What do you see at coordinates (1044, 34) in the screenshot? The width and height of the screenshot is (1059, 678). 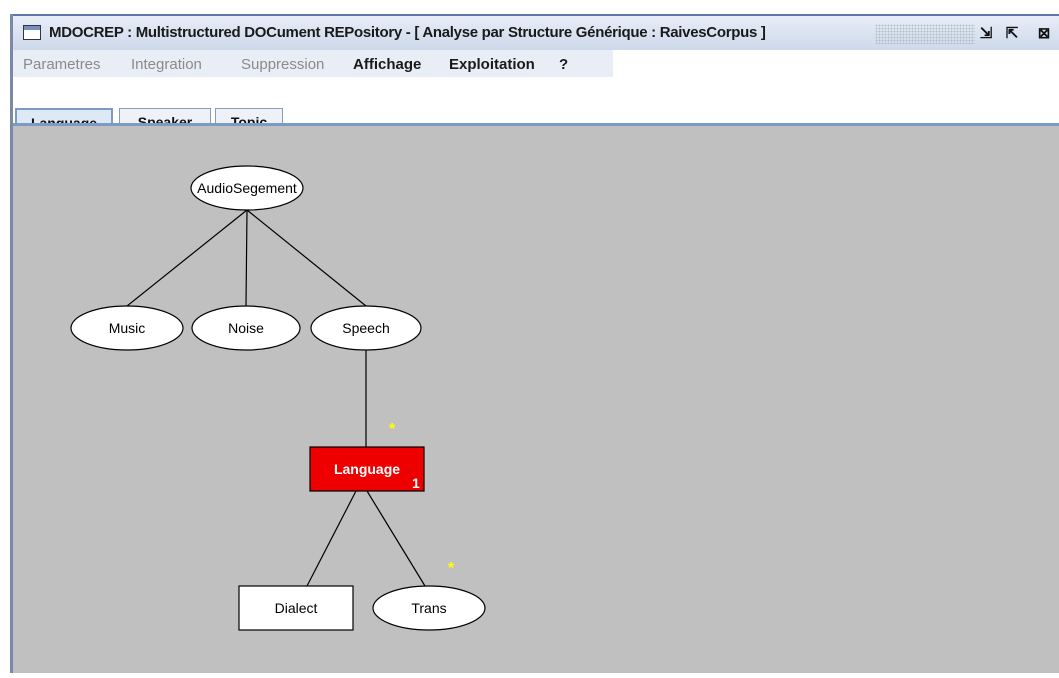 I see `close-icon: ⊠` at bounding box center [1044, 34].